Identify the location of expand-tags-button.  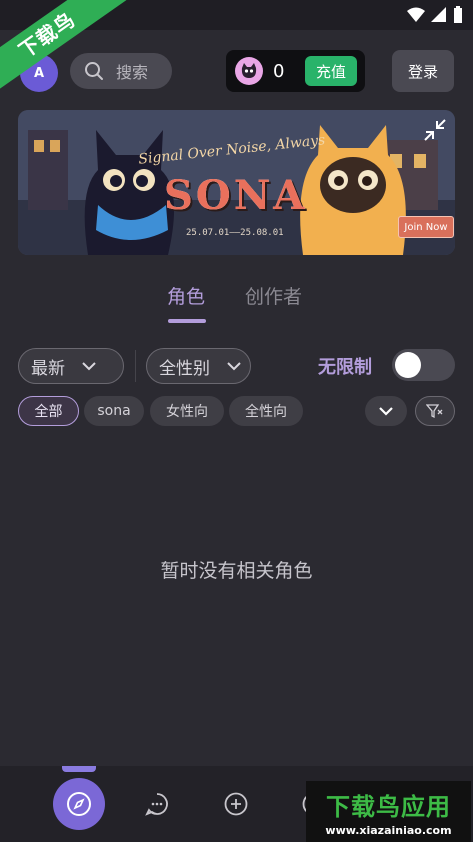
(386, 411).